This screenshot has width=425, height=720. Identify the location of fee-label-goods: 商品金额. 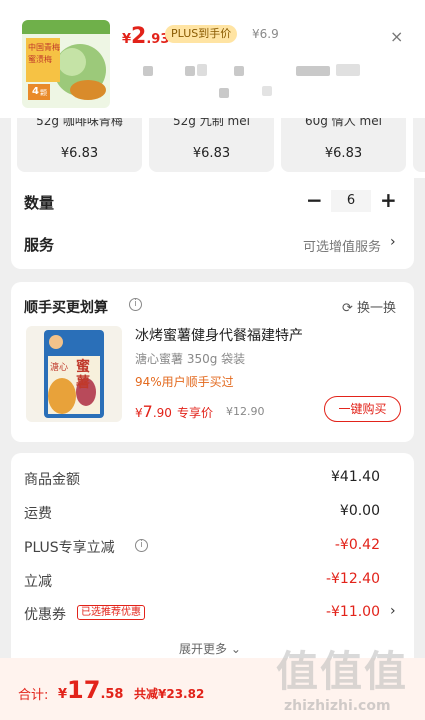
(52, 480).